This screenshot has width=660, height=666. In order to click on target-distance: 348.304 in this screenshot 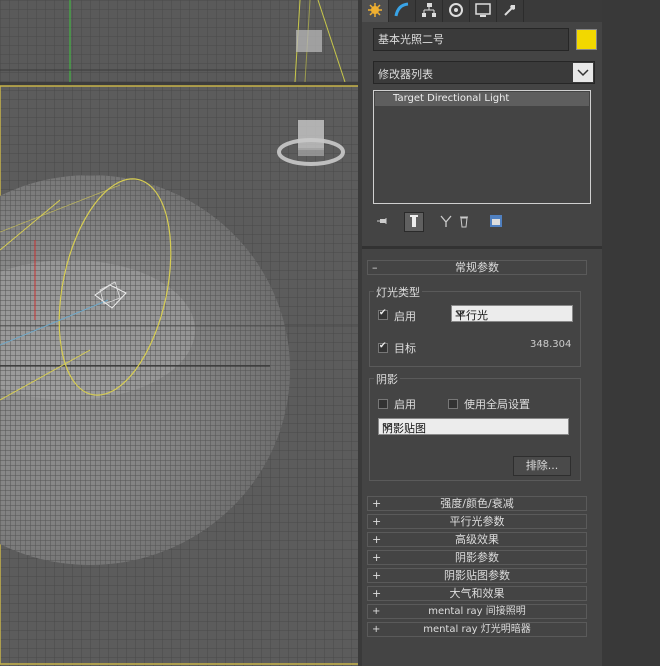, I will do `click(551, 344)`.